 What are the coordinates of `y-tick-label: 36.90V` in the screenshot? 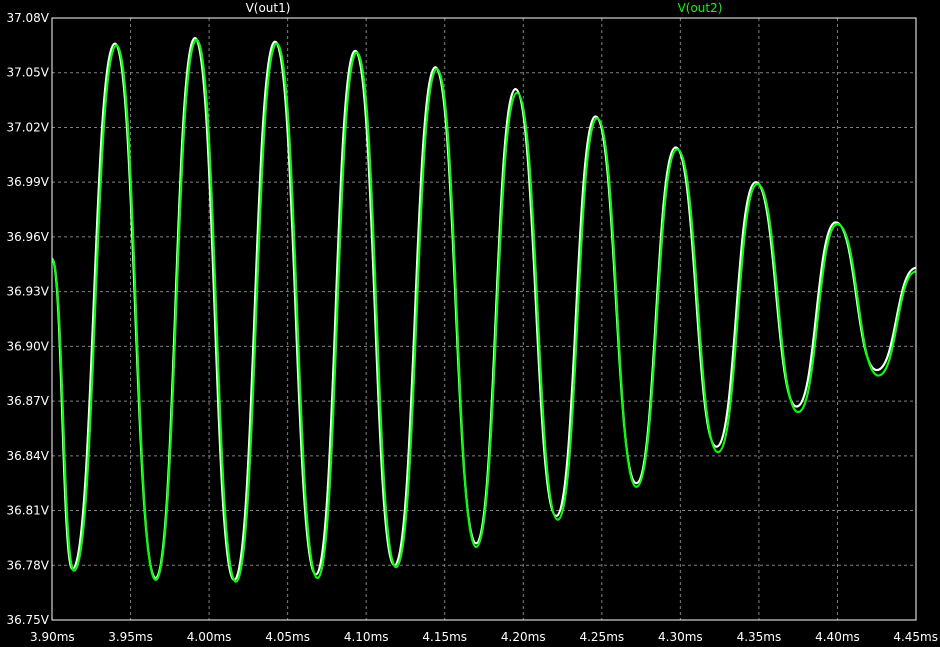 It's located at (27, 346).